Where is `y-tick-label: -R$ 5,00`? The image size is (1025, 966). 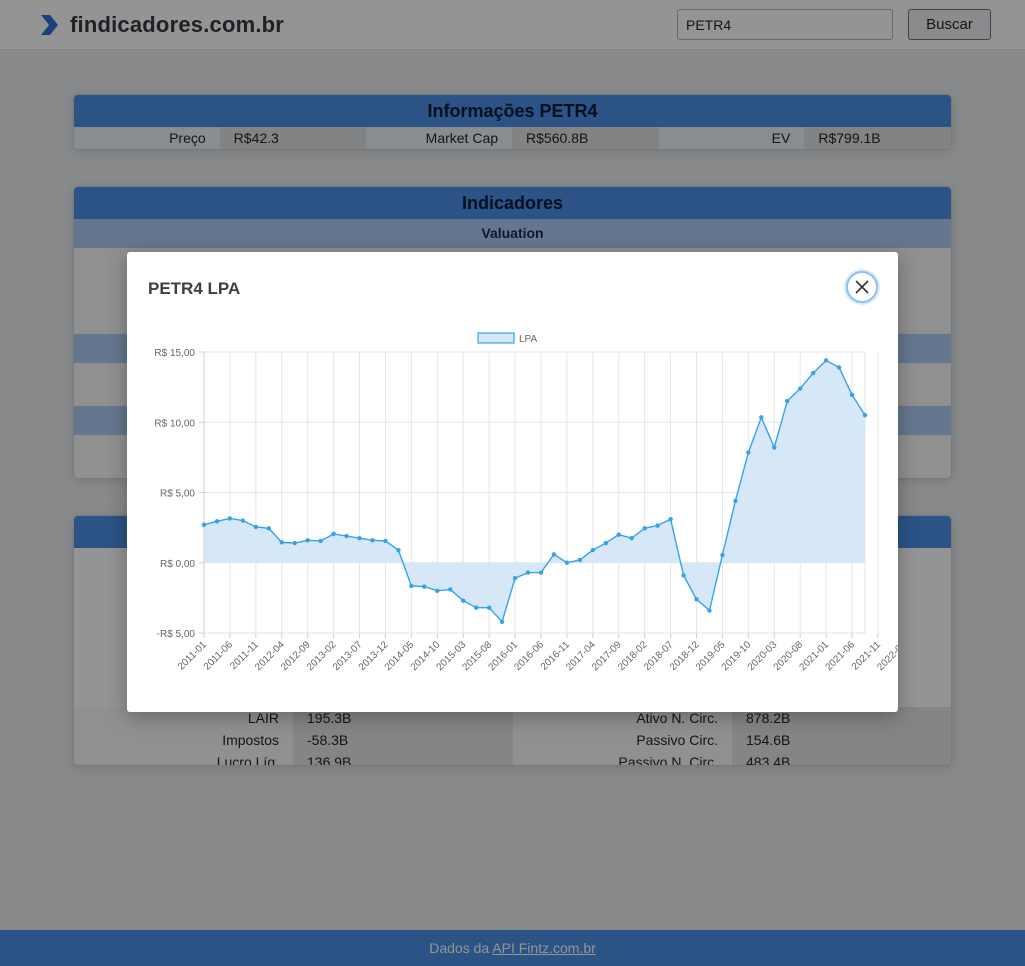 y-tick-label: -R$ 5,00 is located at coordinates (176, 634).